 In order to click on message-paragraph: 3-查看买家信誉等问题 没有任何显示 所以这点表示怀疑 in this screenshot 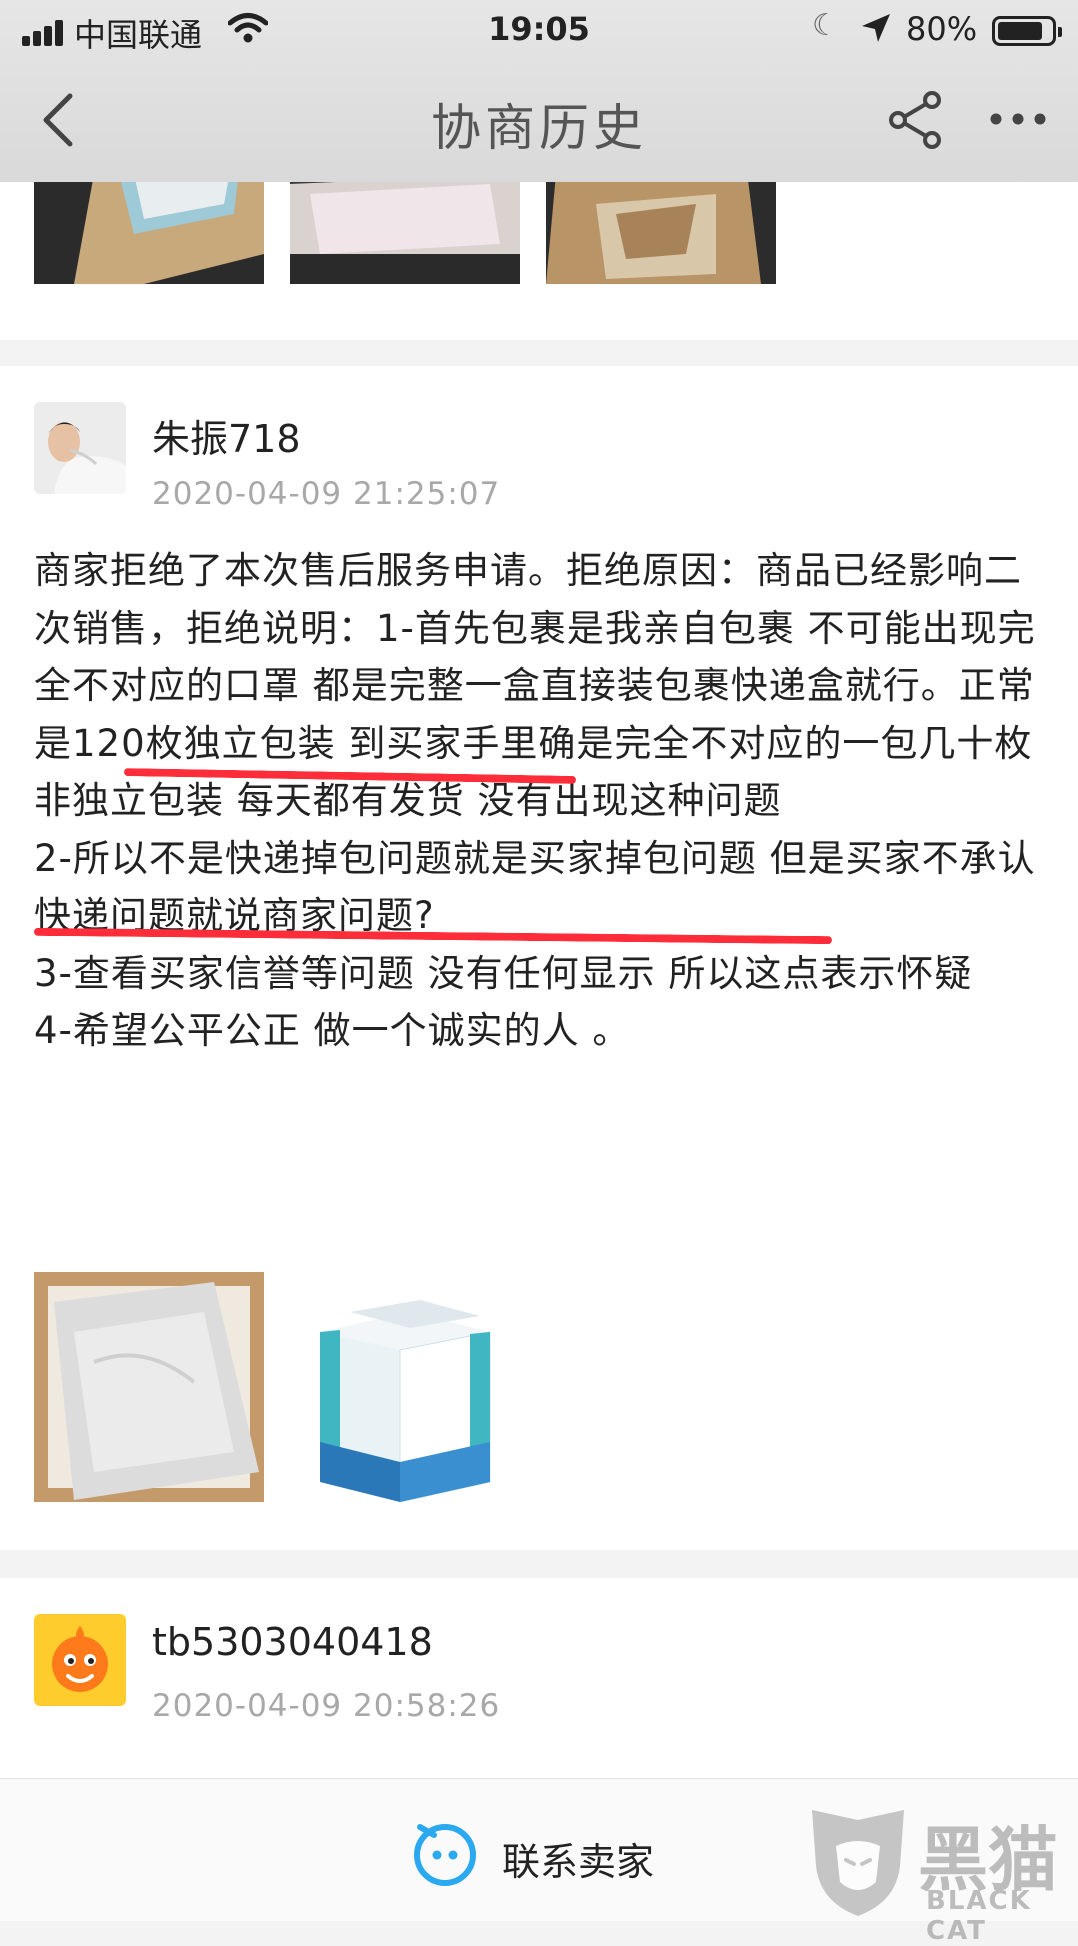, I will do `click(503, 973)`.